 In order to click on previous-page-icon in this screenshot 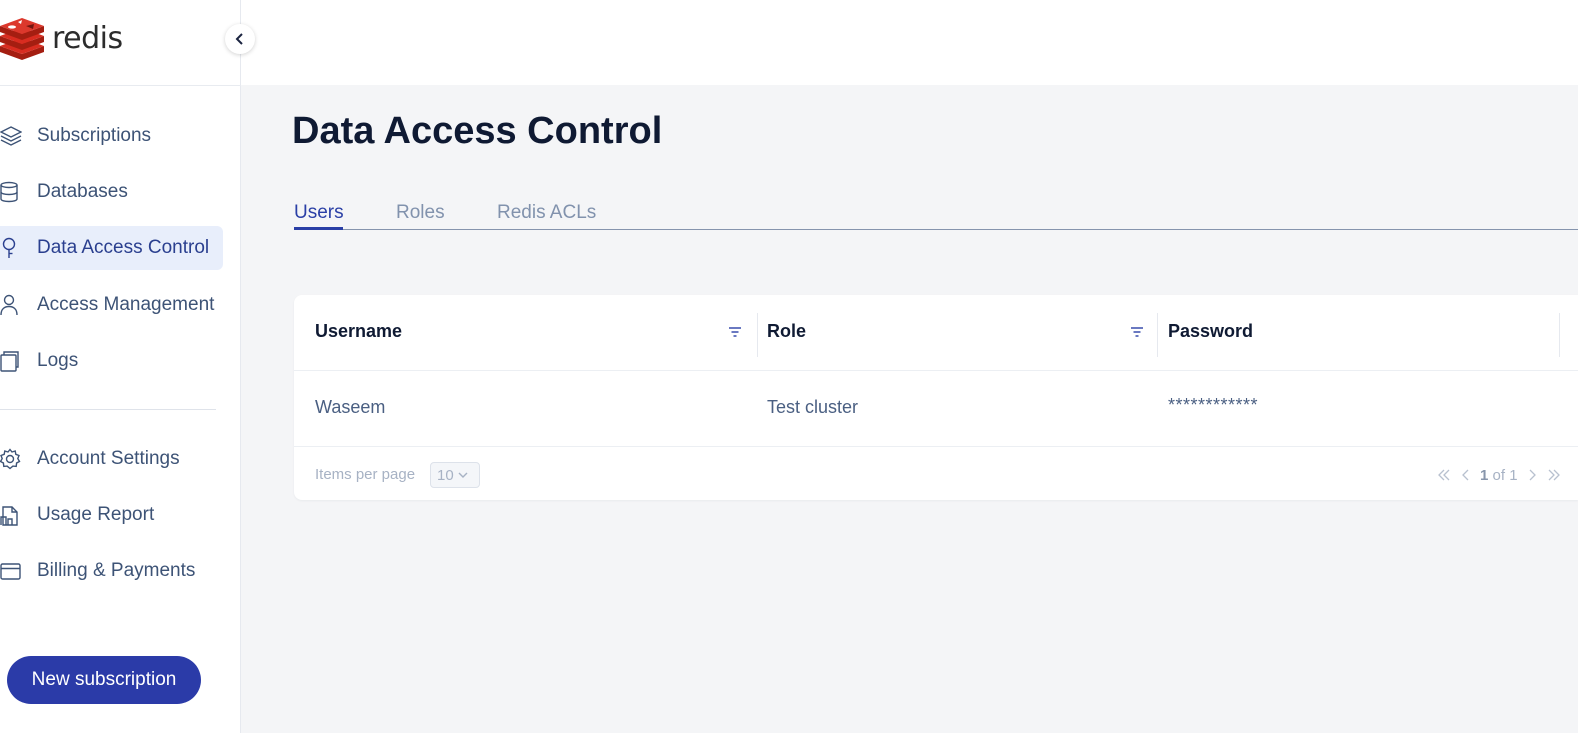, I will do `click(1466, 475)`.